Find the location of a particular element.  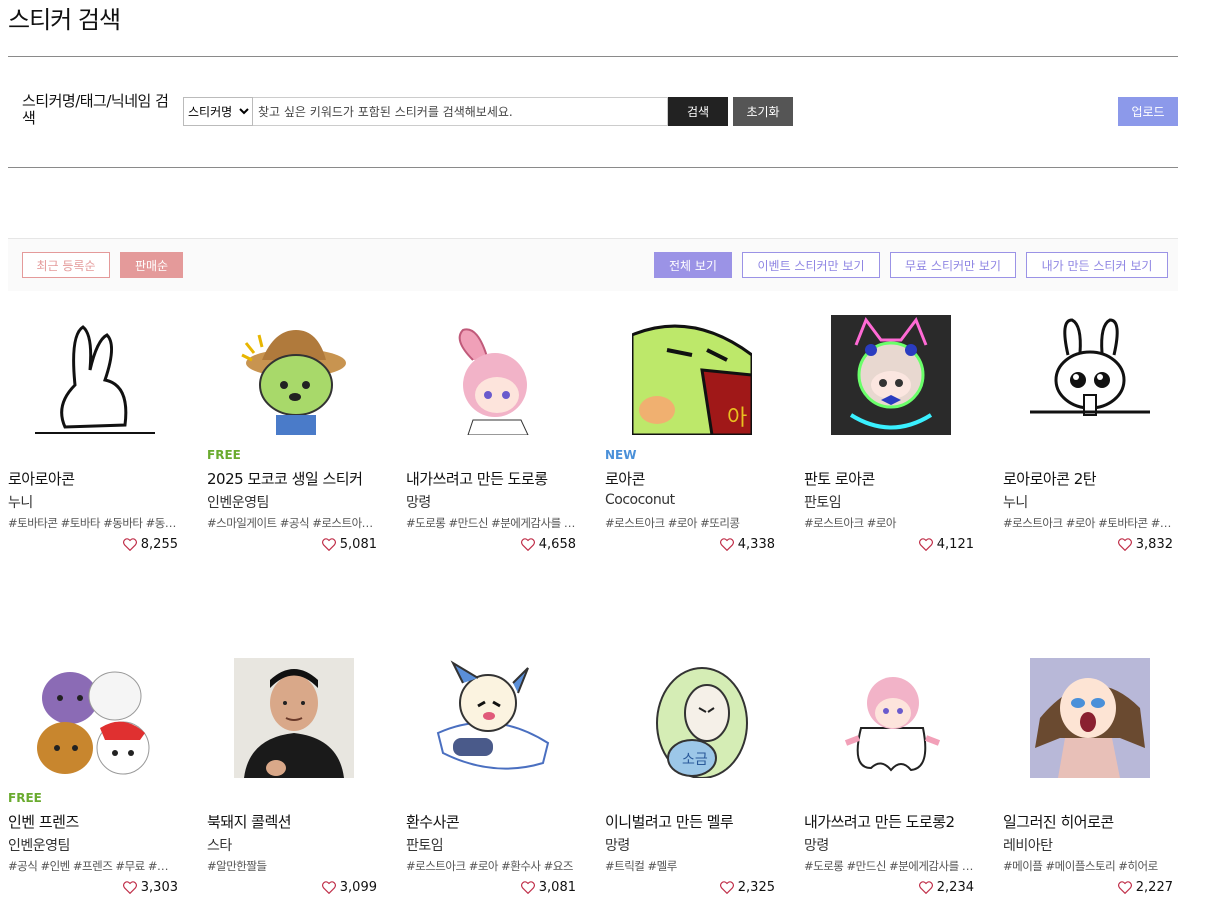

like-count: 3,303 is located at coordinates (150, 887).